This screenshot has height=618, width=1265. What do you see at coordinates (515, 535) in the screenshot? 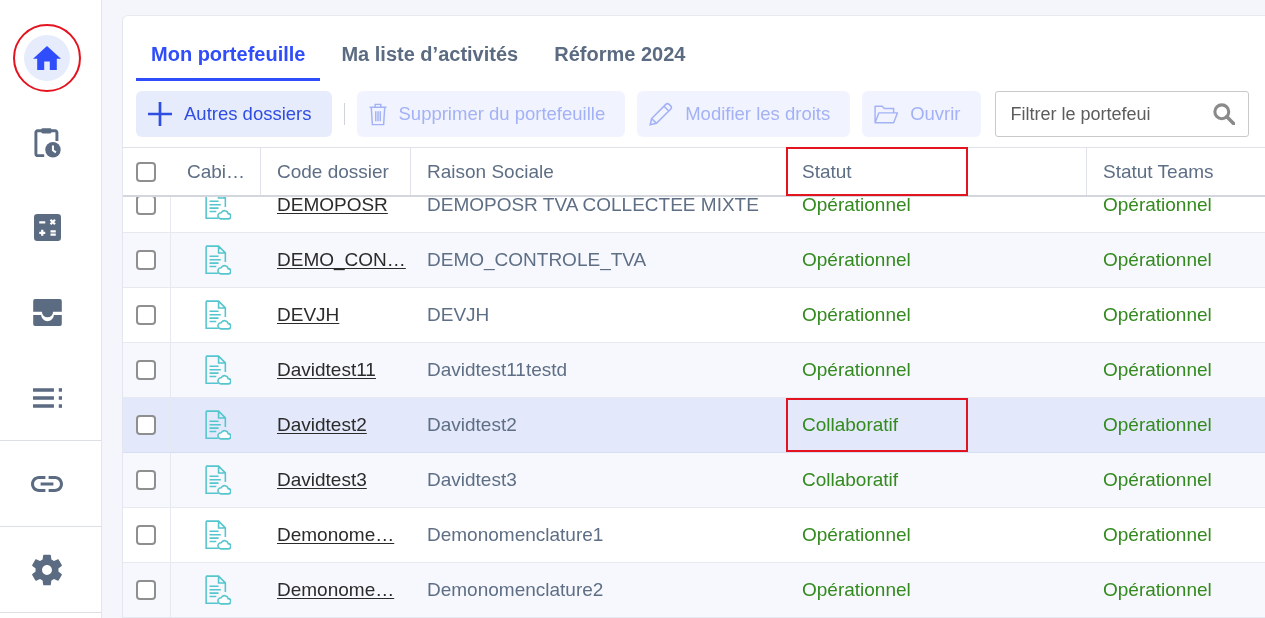
I see `company-name: Demonomenclature1` at bounding box center [515, 535].